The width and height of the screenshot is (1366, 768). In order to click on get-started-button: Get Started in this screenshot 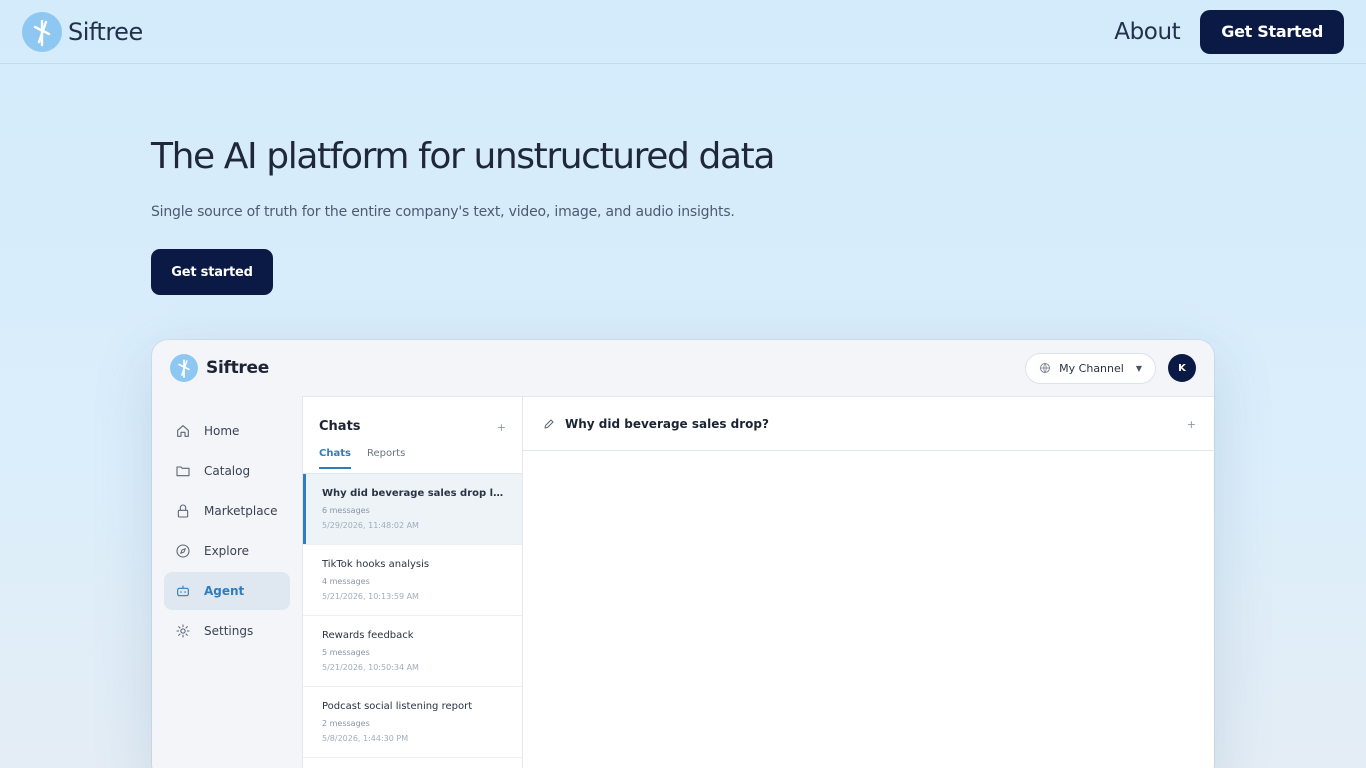, I will do `click(1272, 31)`.